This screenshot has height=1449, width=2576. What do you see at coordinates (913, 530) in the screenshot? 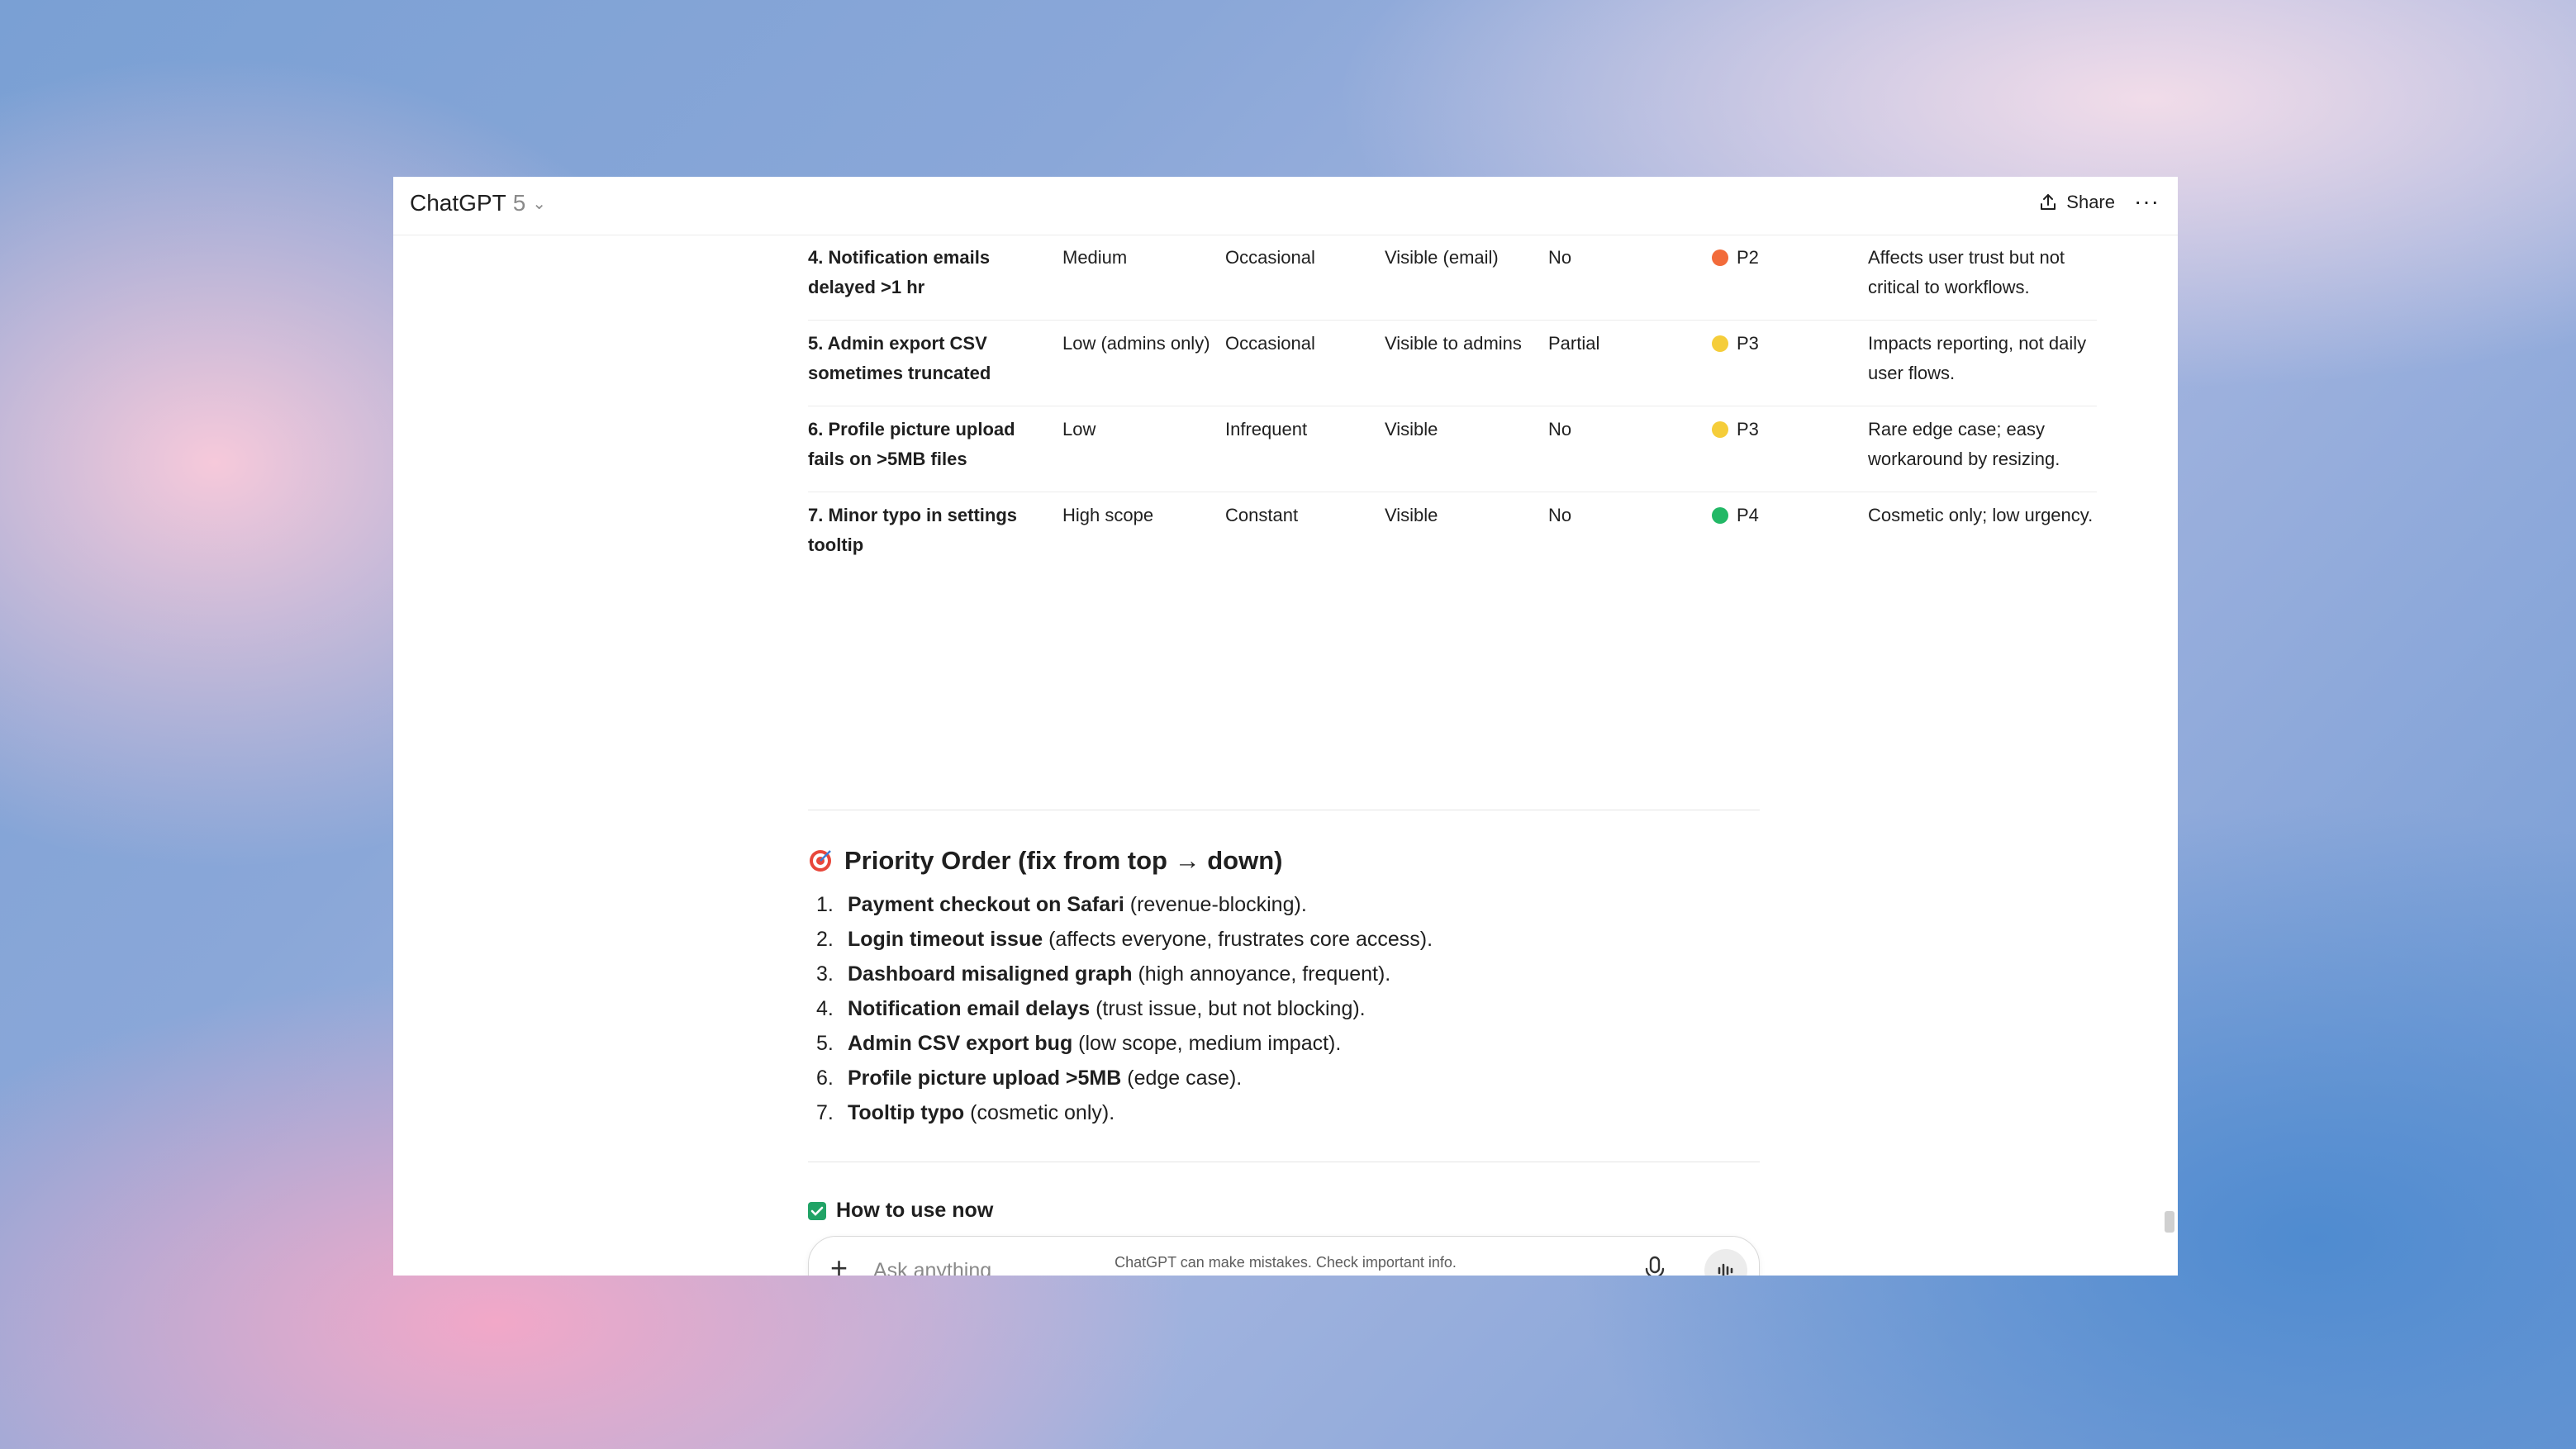
I see `cell-issue: 7. Minor typo in settings tooltip` at bounding box center [913, 530].